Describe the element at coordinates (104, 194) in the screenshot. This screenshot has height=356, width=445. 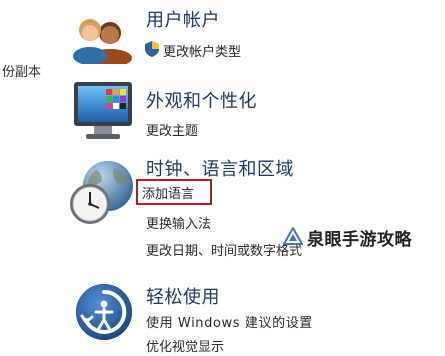
I see `globe-clock-icon` at that location.